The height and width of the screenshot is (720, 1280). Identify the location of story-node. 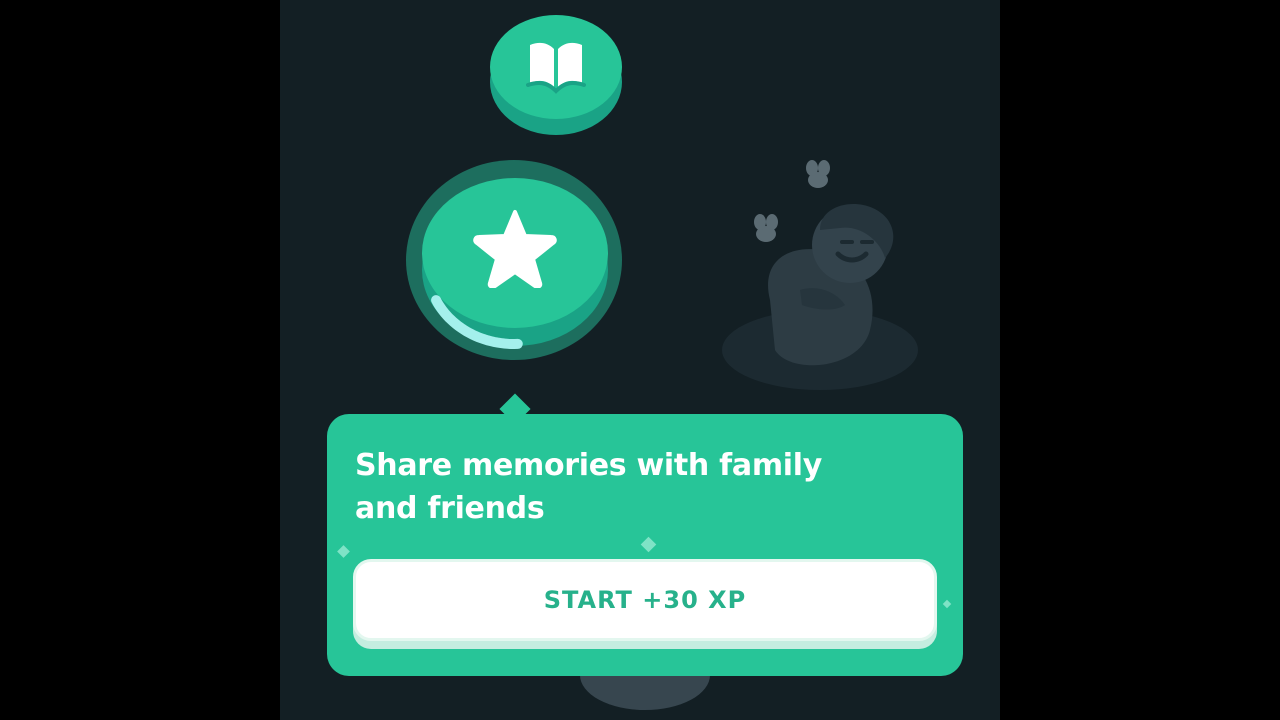
(556, 75).